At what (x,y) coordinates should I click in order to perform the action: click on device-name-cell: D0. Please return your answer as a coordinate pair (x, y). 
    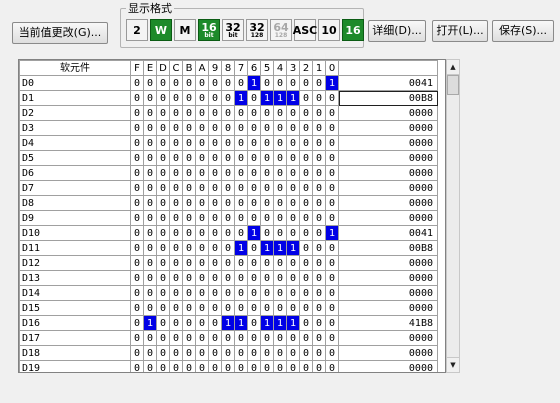
    Looking at the image, I should click on (75, 83).